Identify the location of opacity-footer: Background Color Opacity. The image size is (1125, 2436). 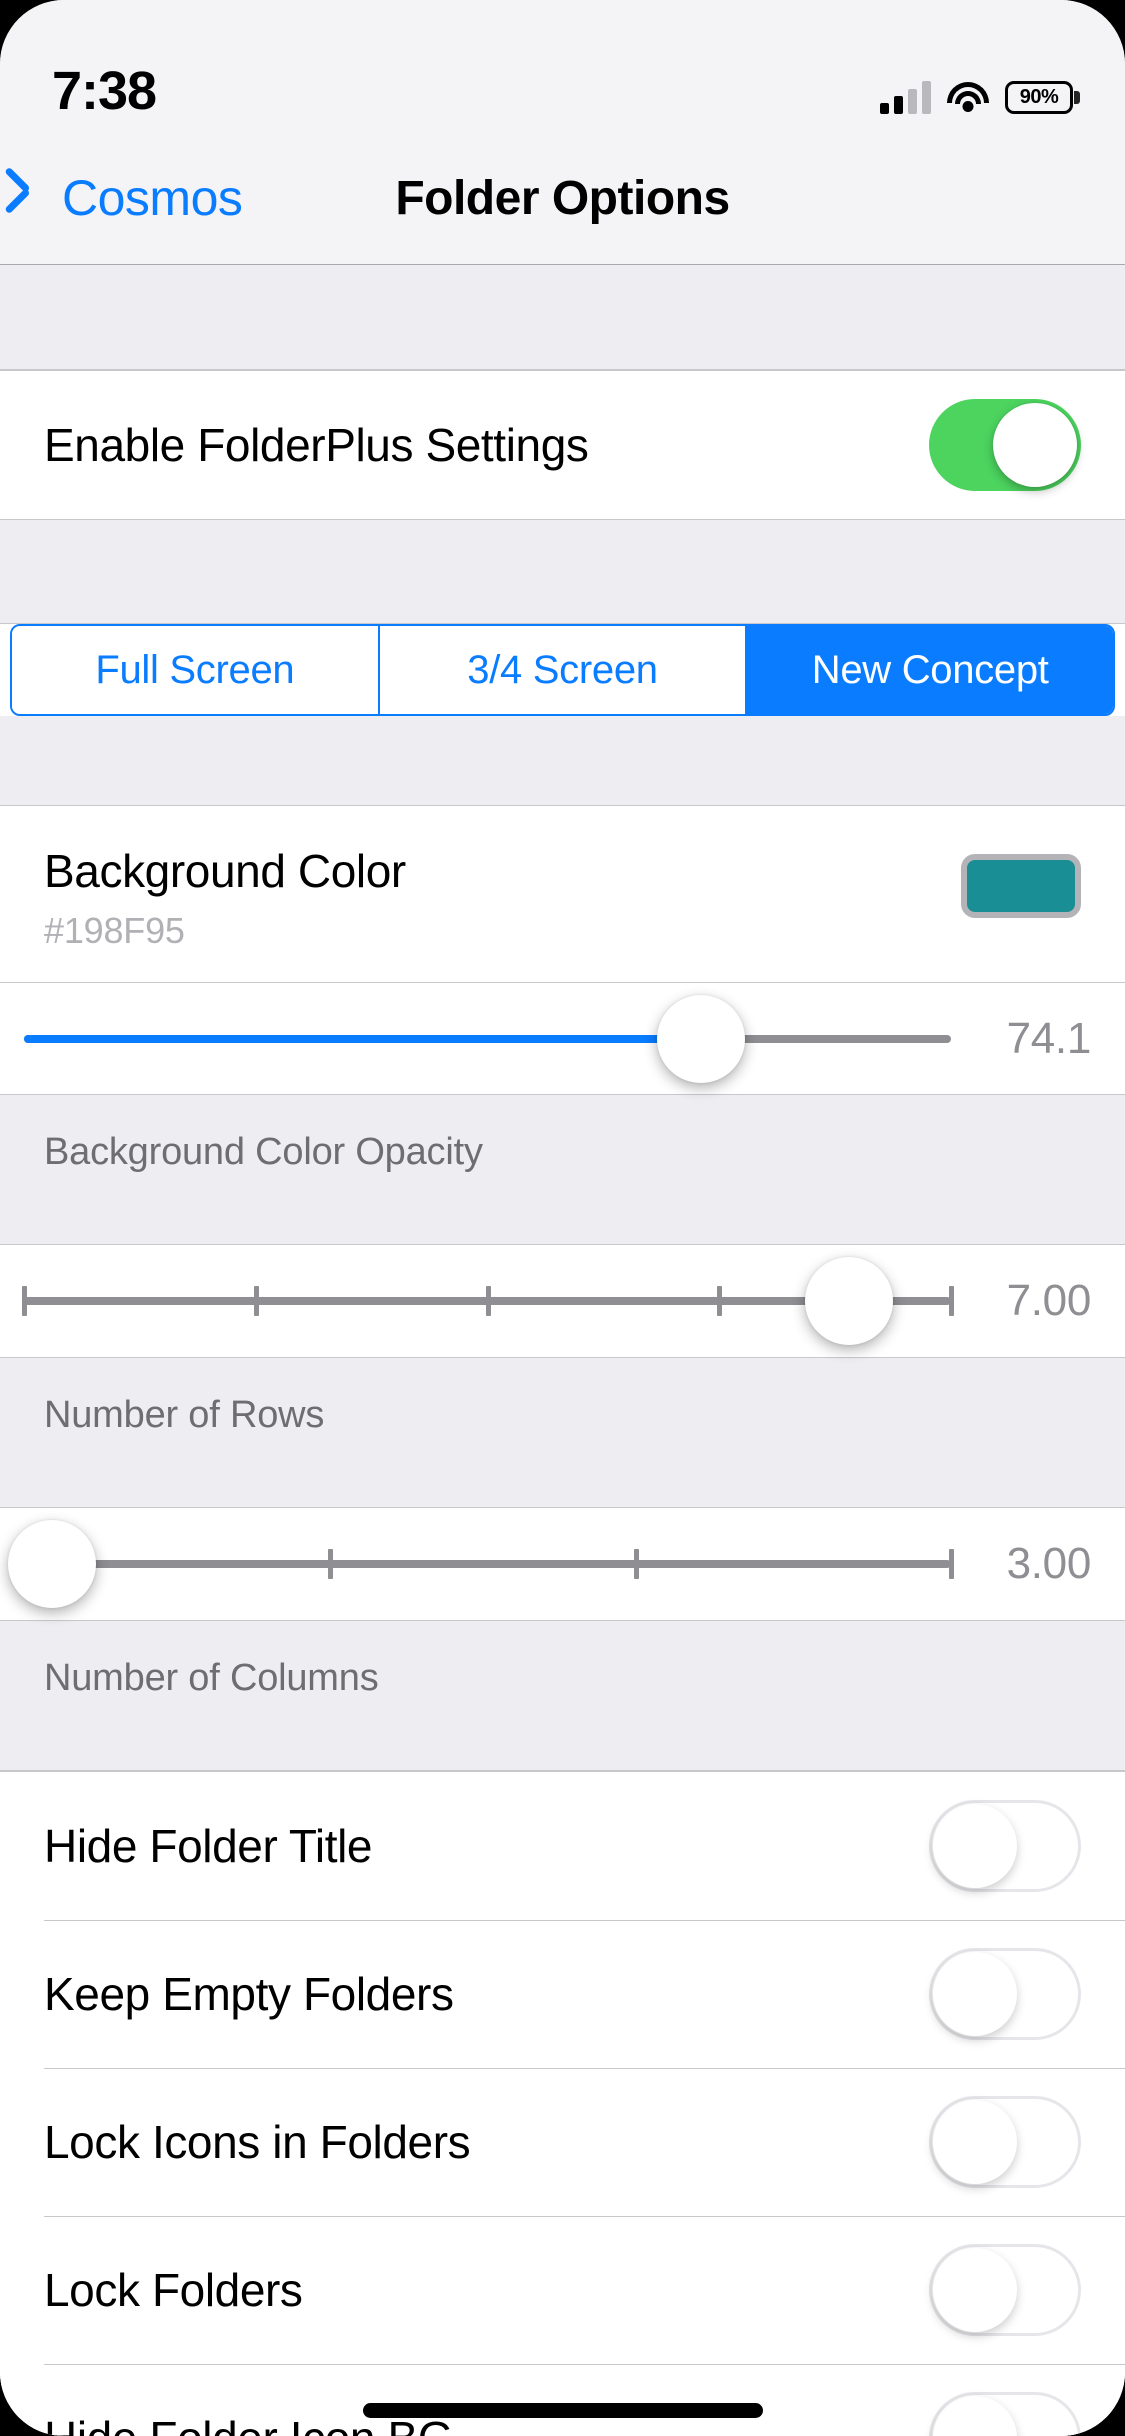
(562, 1169).